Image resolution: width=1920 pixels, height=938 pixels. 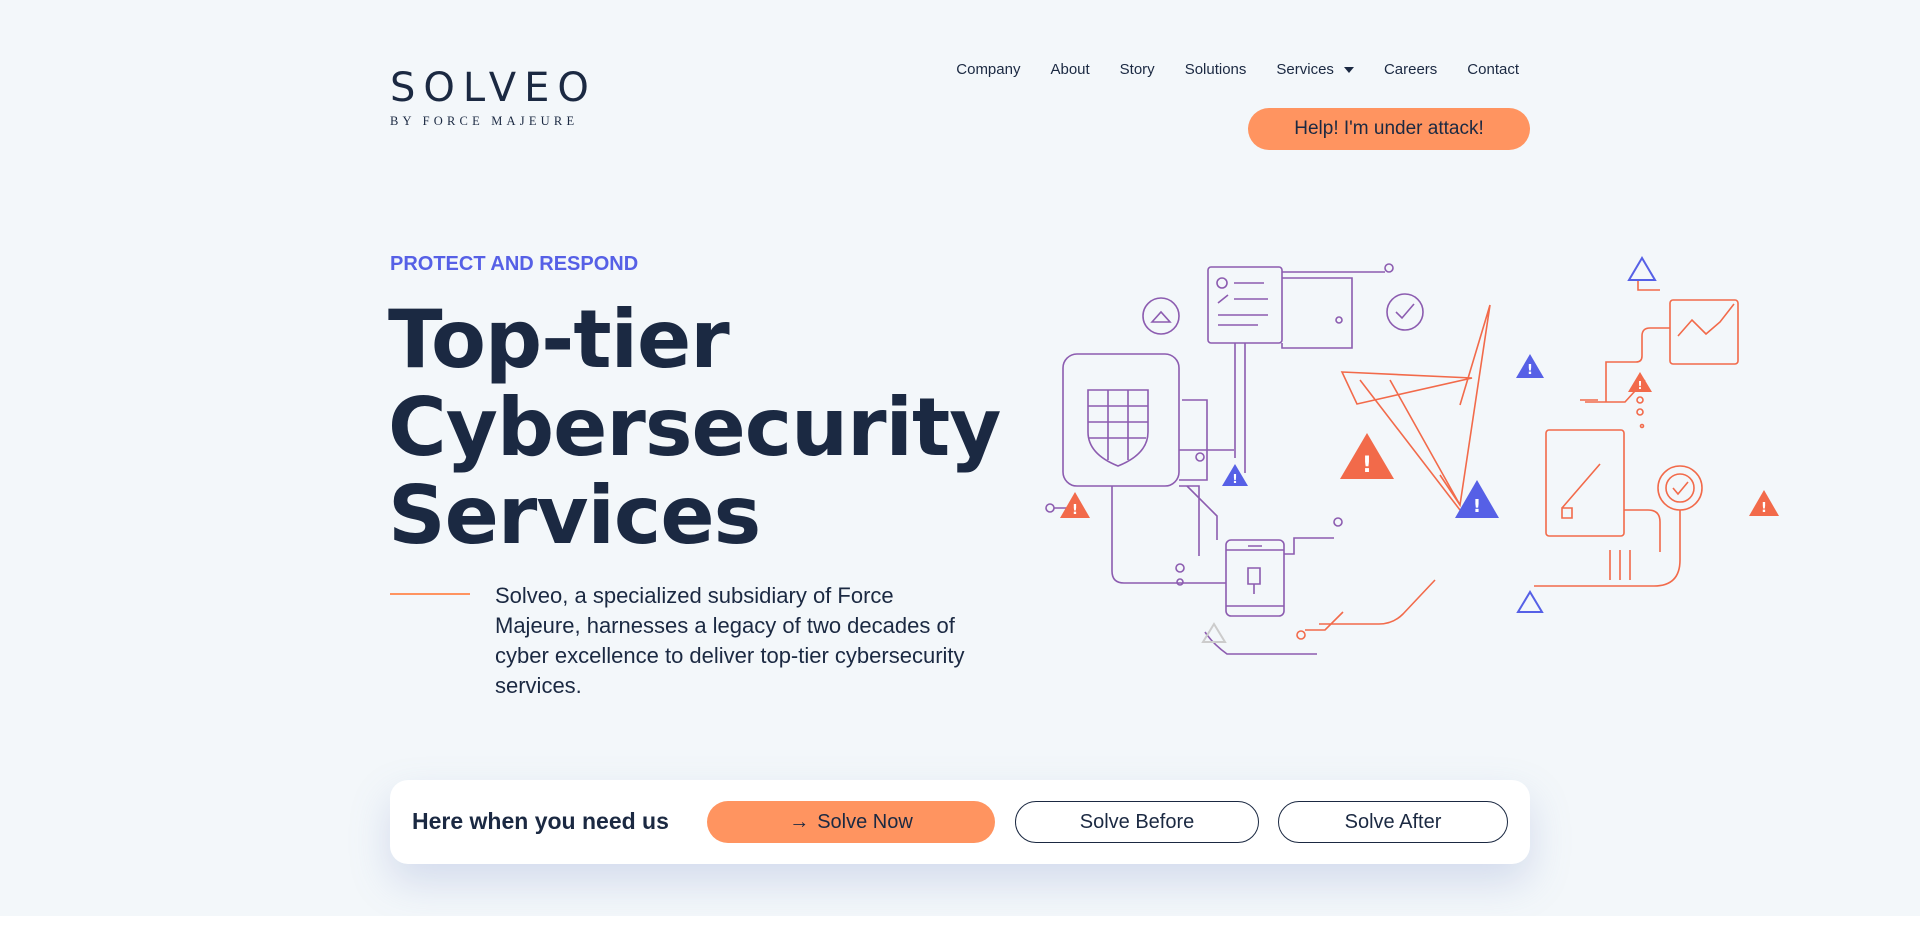 What do you see at coordinates (960, 927) in the screenshot?
I see `page-footer-strip` at bounding box center [960, 927].